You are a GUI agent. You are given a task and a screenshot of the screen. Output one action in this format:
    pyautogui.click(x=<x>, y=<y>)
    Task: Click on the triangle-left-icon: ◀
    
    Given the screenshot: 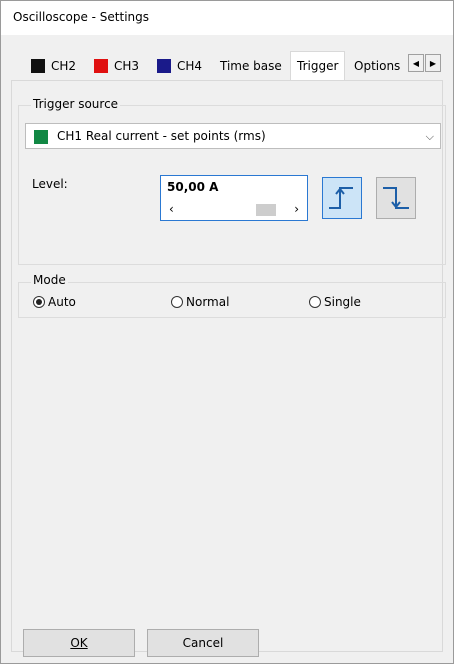 What is the action you would take?
    pyautogui.click(x=416, y=63)
    